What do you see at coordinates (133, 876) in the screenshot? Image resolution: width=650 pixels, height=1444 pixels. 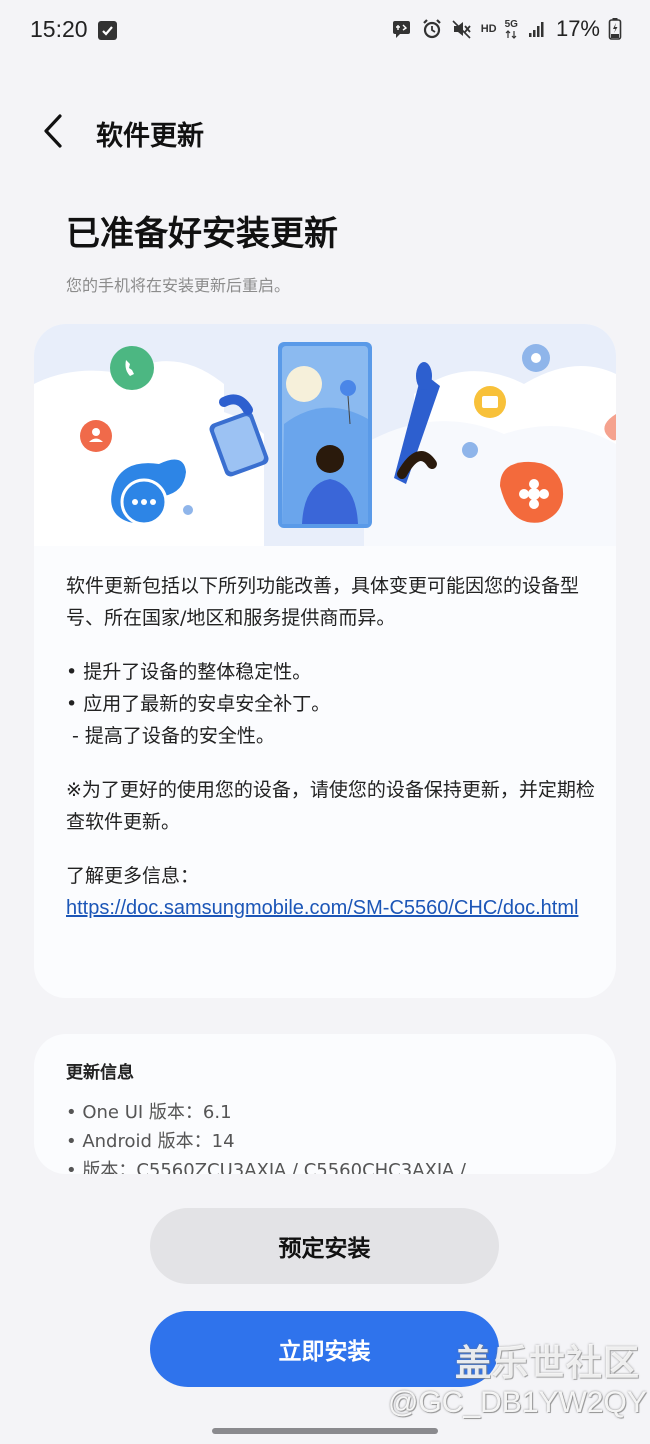 I see `more-info-label: 了解更多信息：` at bounding box center [133, 876].